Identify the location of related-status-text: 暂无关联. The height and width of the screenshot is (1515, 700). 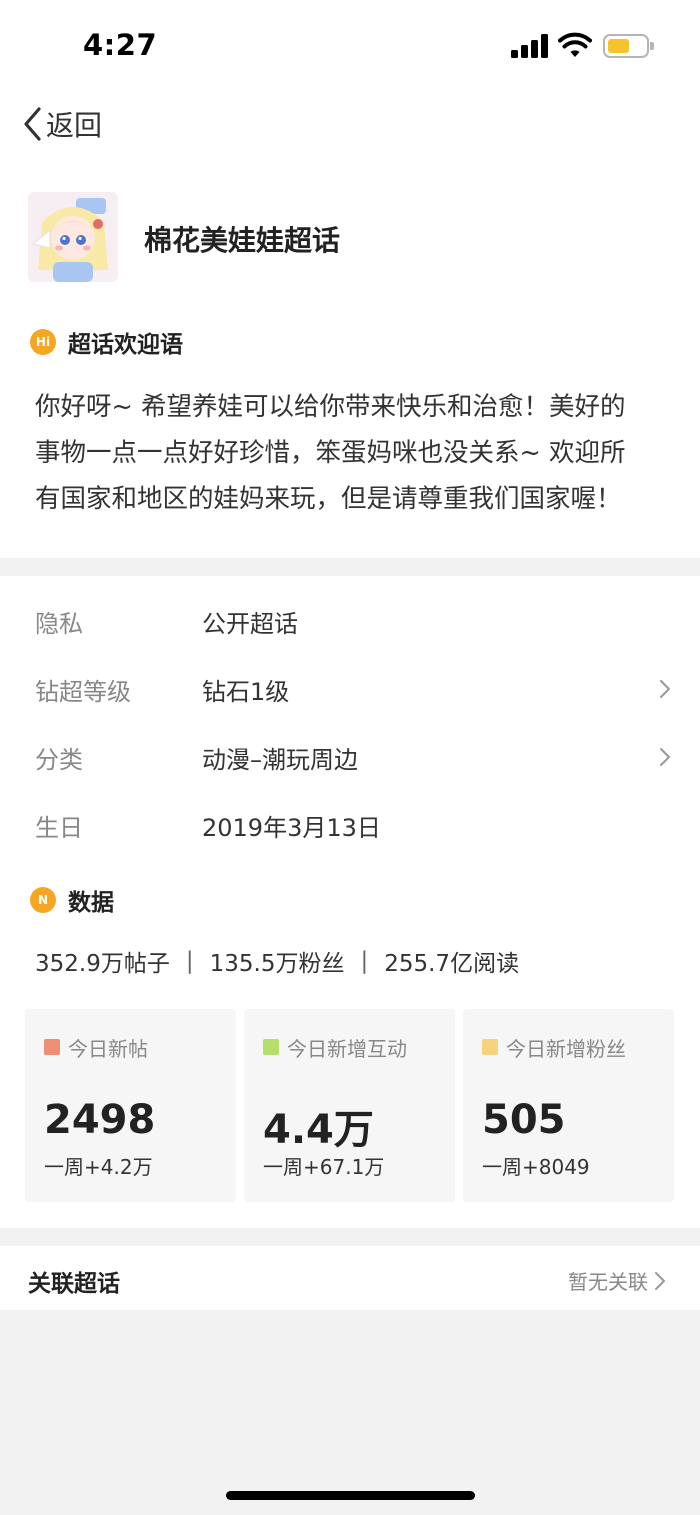
(608, 1282).